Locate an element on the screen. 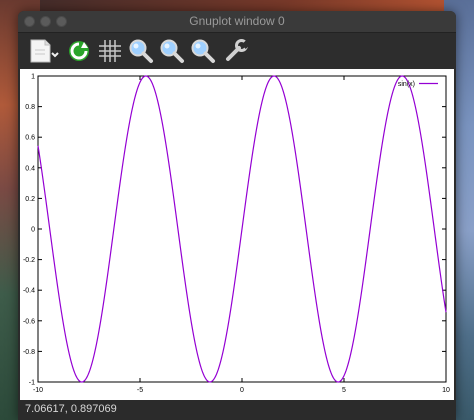 The height and width of the screenshot is (420, 474). title-bar: Gnuplot window 0 is located at coordinates (237, 22).